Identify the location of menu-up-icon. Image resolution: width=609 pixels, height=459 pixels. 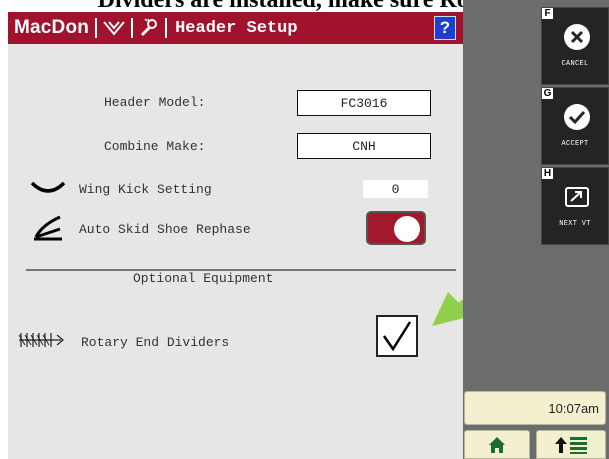
(571, 445).